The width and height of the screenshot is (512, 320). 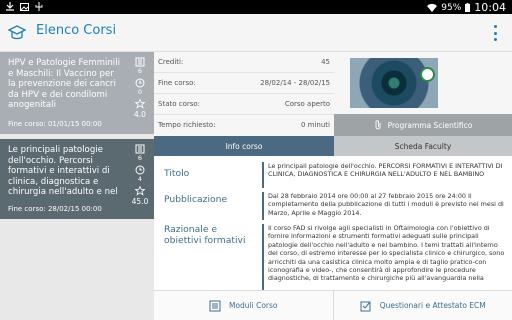 What do you see at coordinates (490, 7) in the screenshot?
I see `clock: 10:04` at bounding box center [490, 7].